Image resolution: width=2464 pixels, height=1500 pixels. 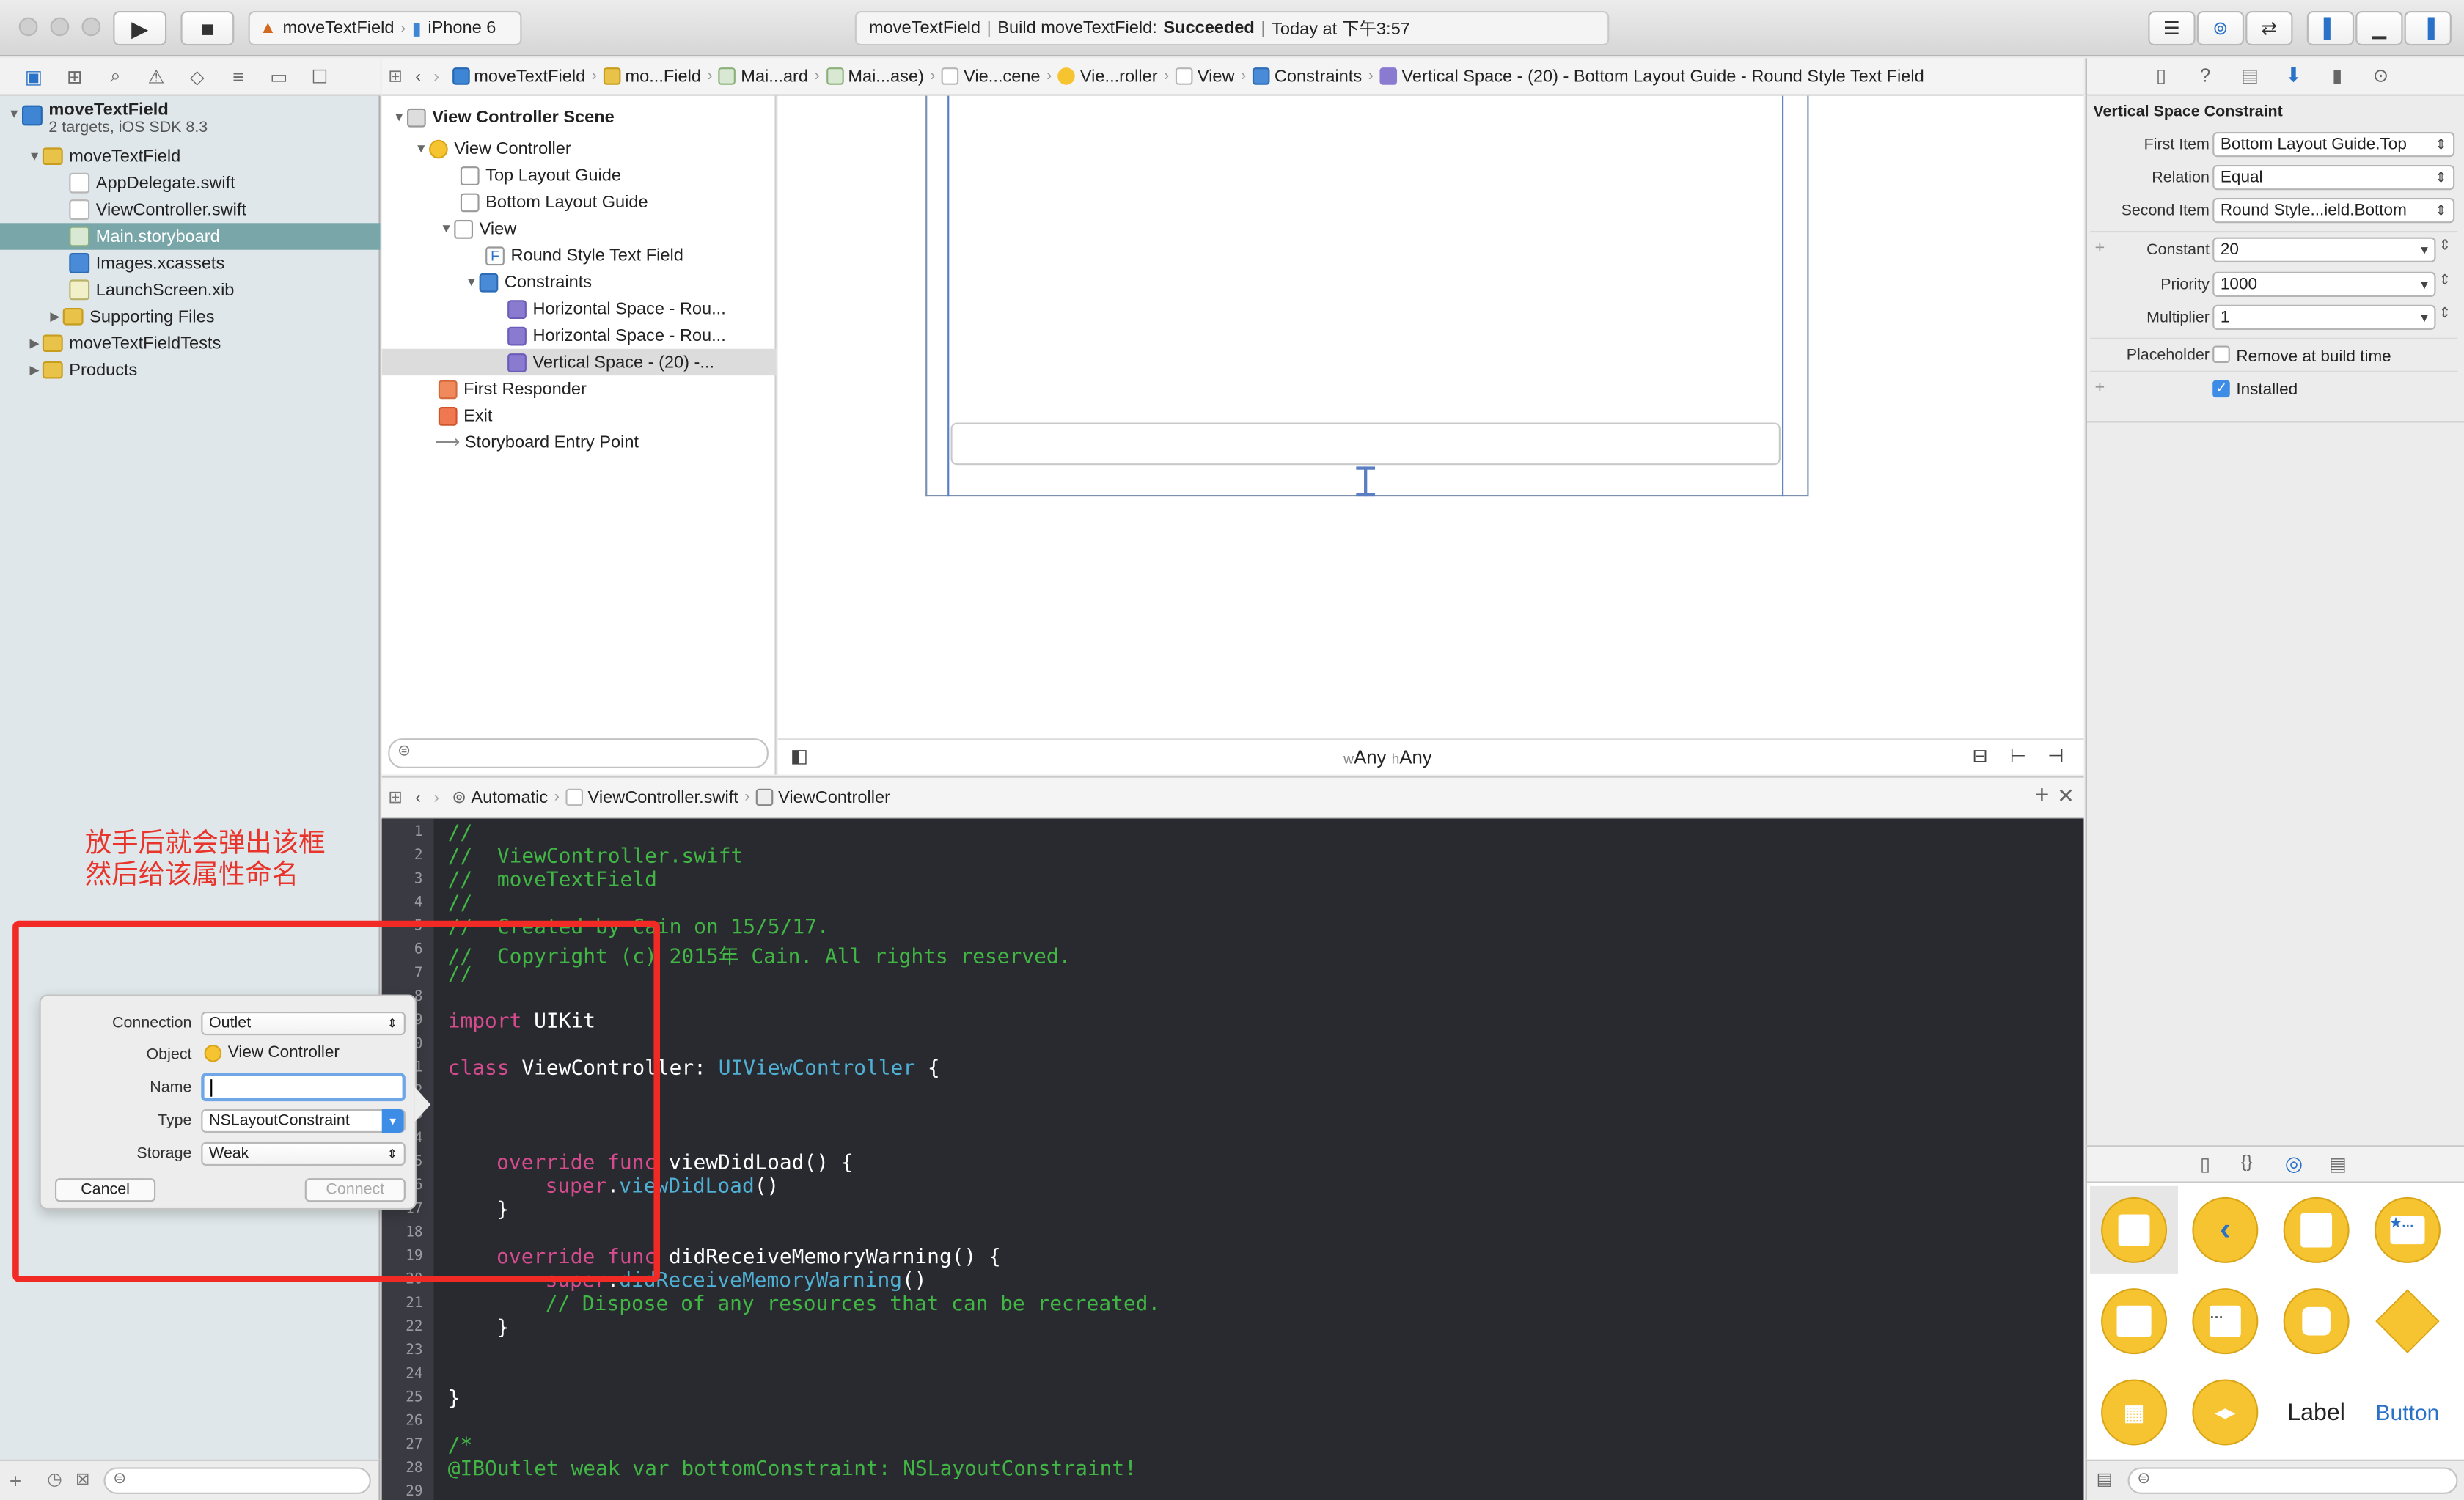 I want to click on library-filter-input: ⊜, so click(x=2292, y=1480).